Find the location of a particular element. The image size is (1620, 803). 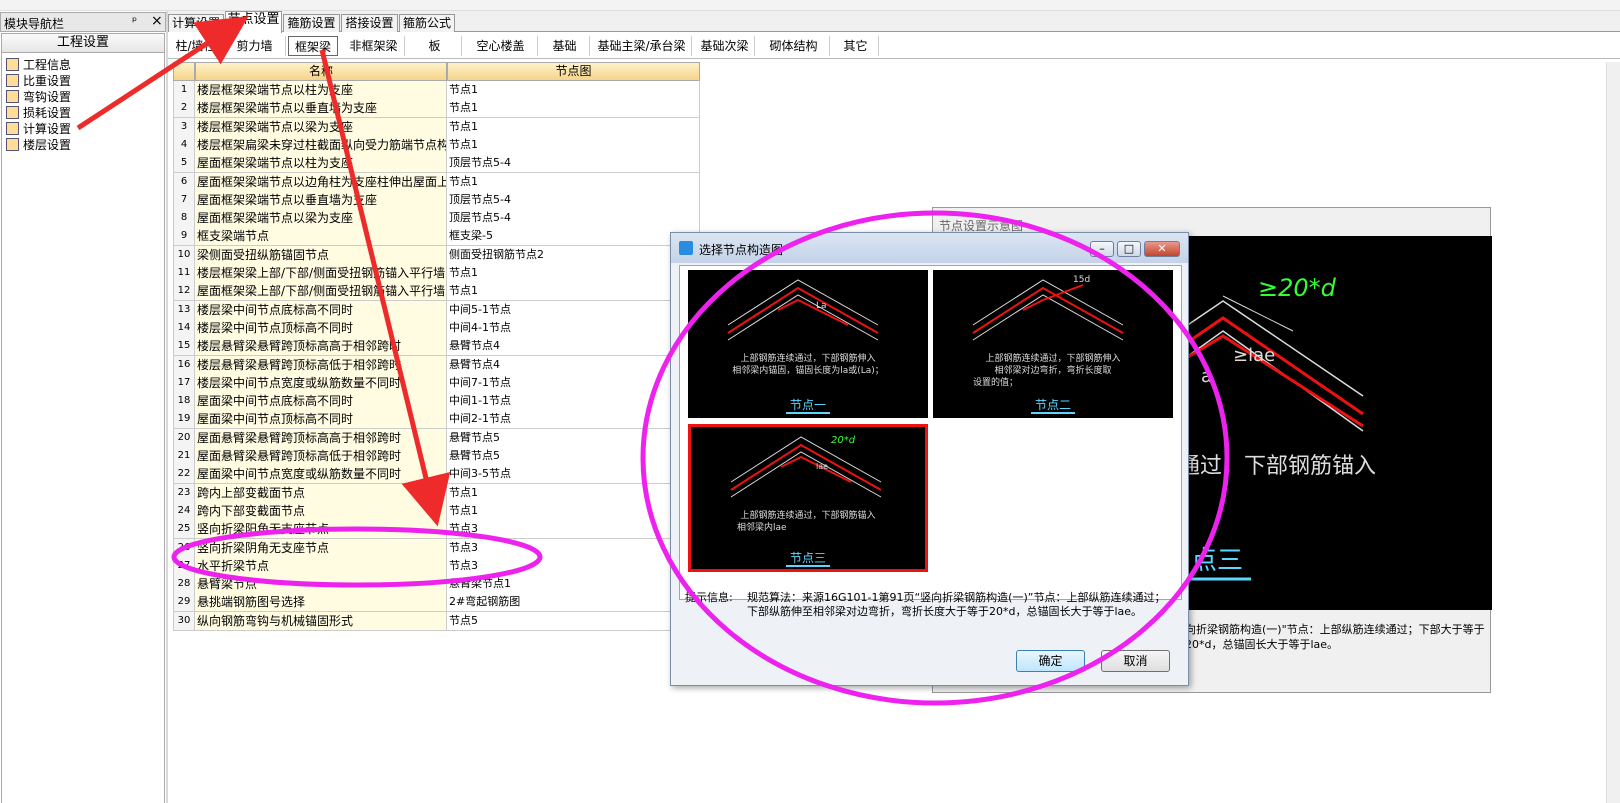

close-button: ✕ is located at coordinates (1162, 249).